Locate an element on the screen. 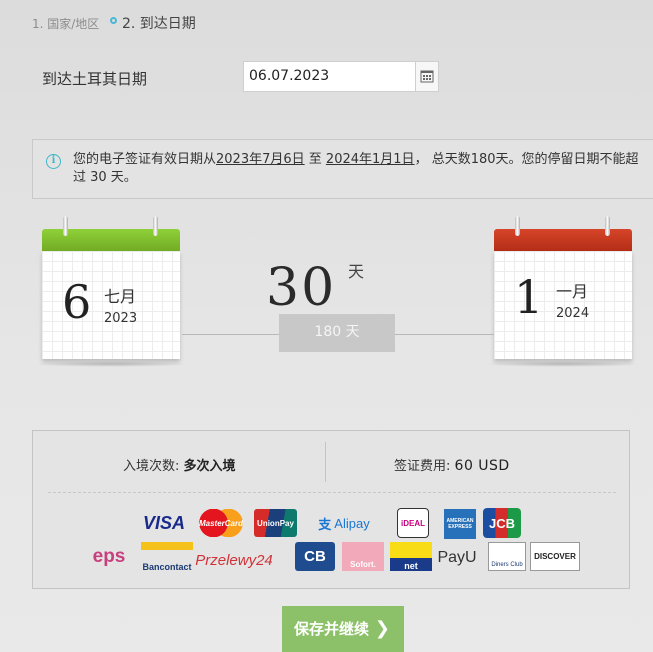 The width and height of the screenshot is (653, 652). info-icon: i is located at coordinates (53, 161).